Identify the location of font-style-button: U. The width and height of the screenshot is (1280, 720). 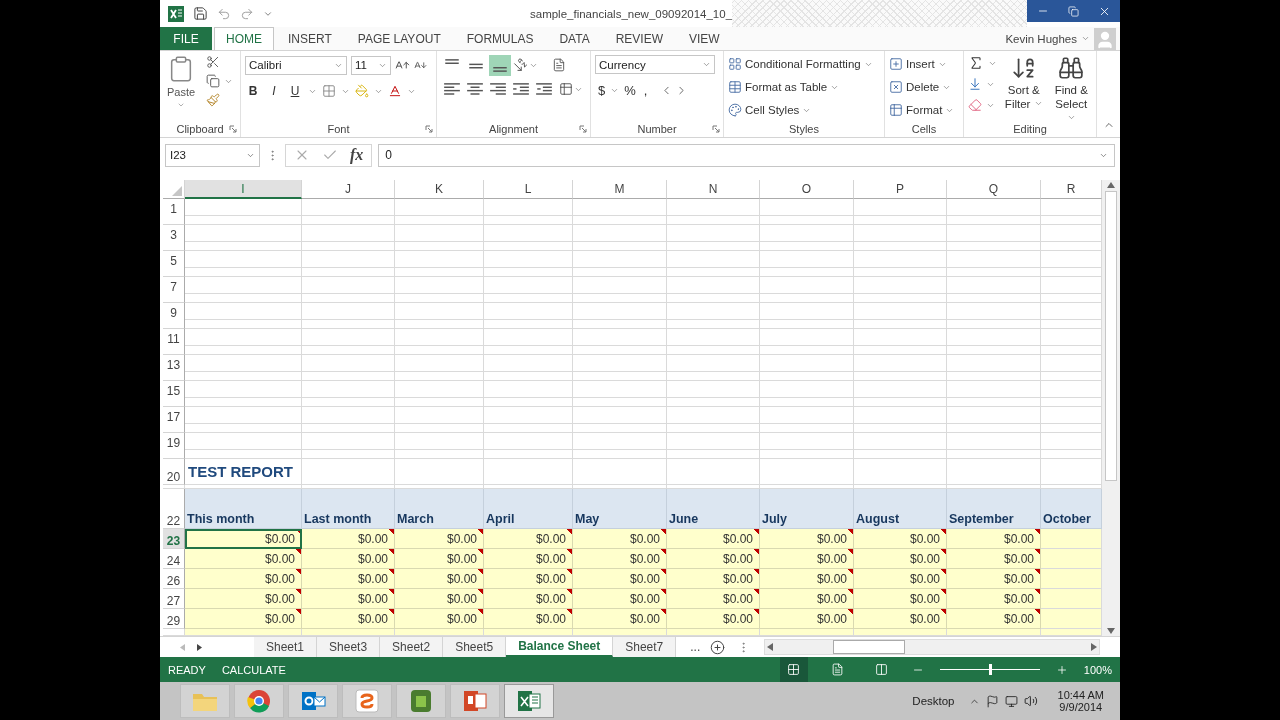
(295, 91).